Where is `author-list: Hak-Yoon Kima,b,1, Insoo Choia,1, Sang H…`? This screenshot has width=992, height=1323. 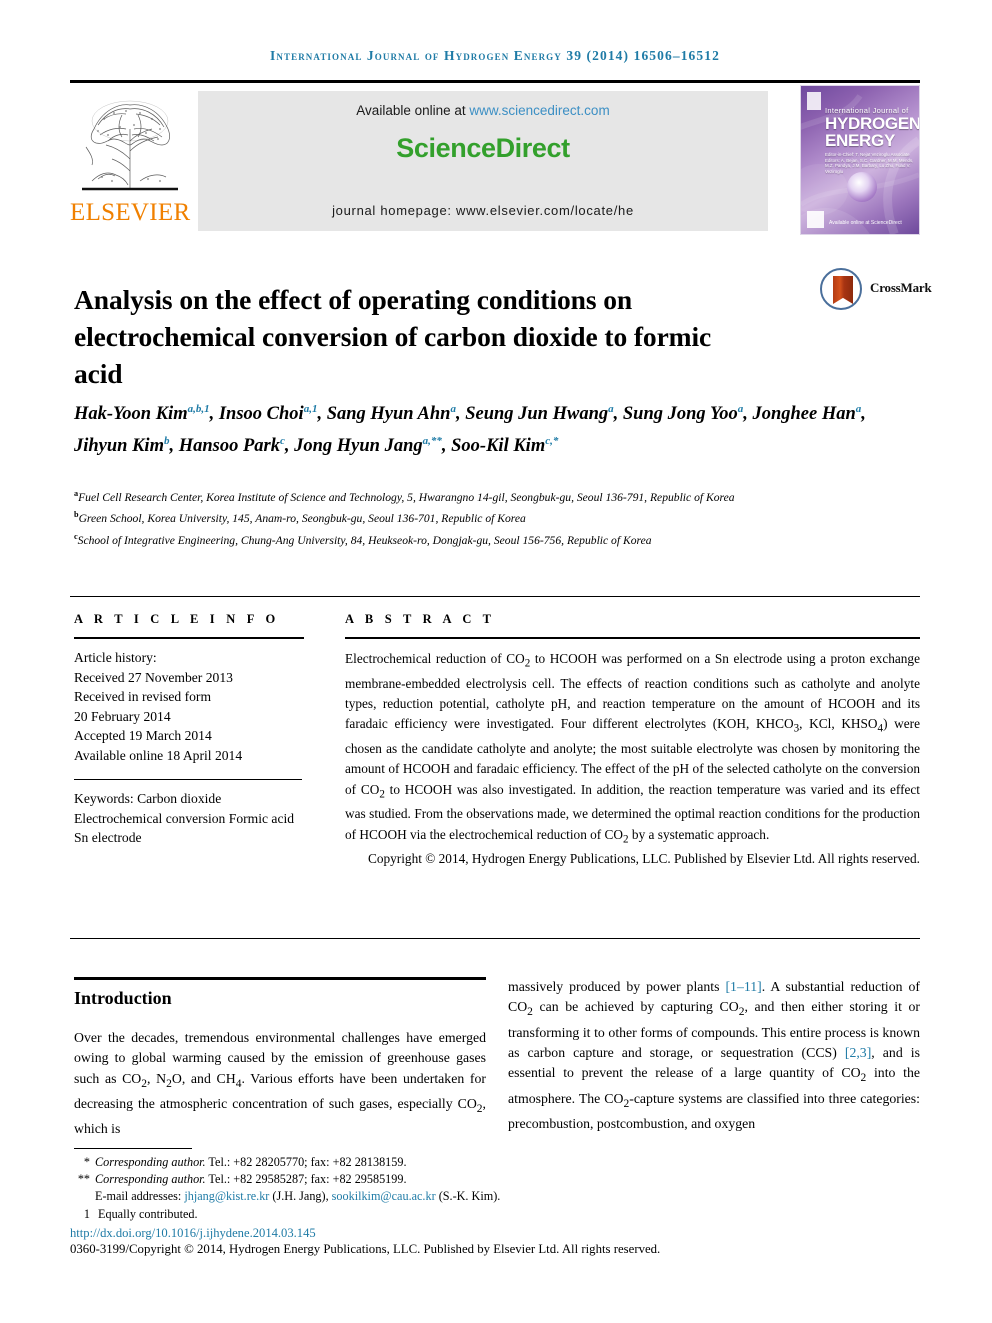 author-list: Hak-Yoon Kima,b,1, Insoo Choia,1, Sang H… is located at coordinates (470, 430).